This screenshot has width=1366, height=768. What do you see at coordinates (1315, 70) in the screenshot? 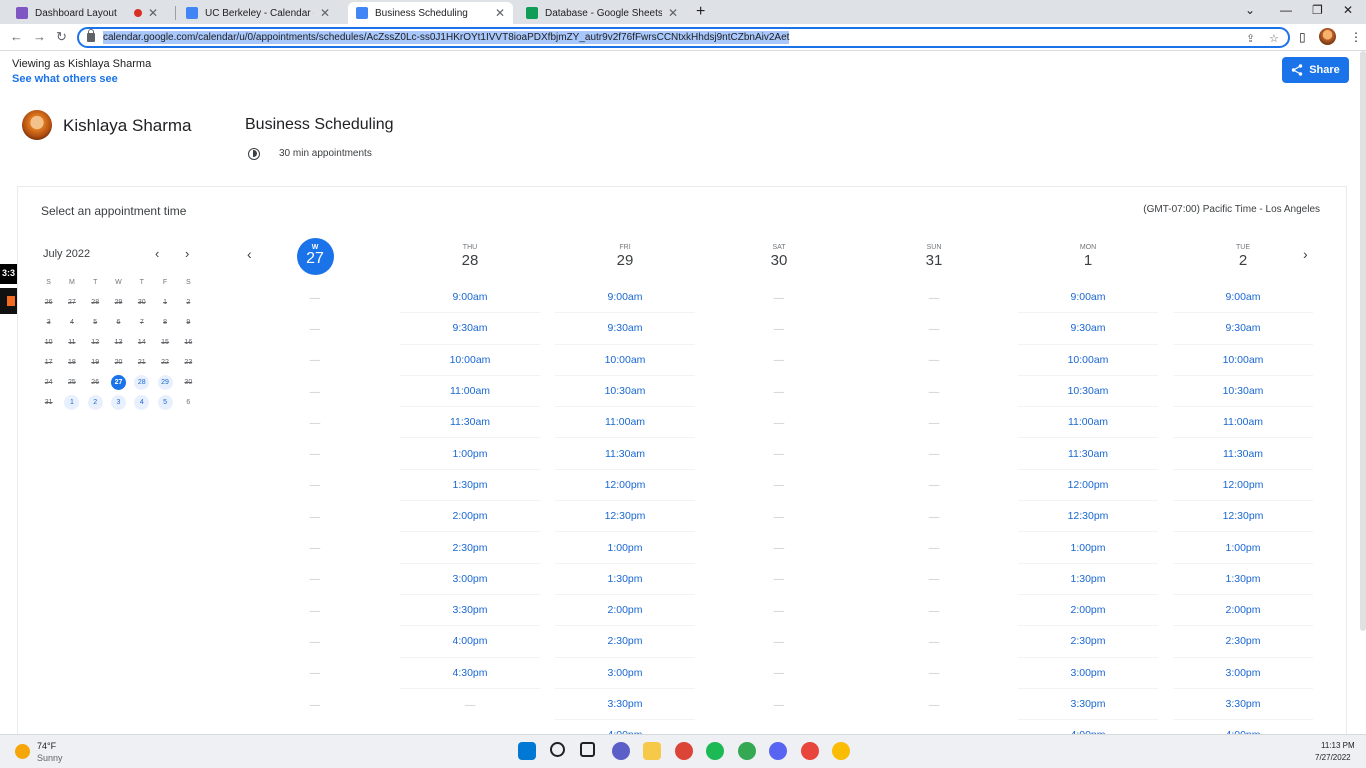
I see `share-button: Share` at bounding box center [1315, 70].